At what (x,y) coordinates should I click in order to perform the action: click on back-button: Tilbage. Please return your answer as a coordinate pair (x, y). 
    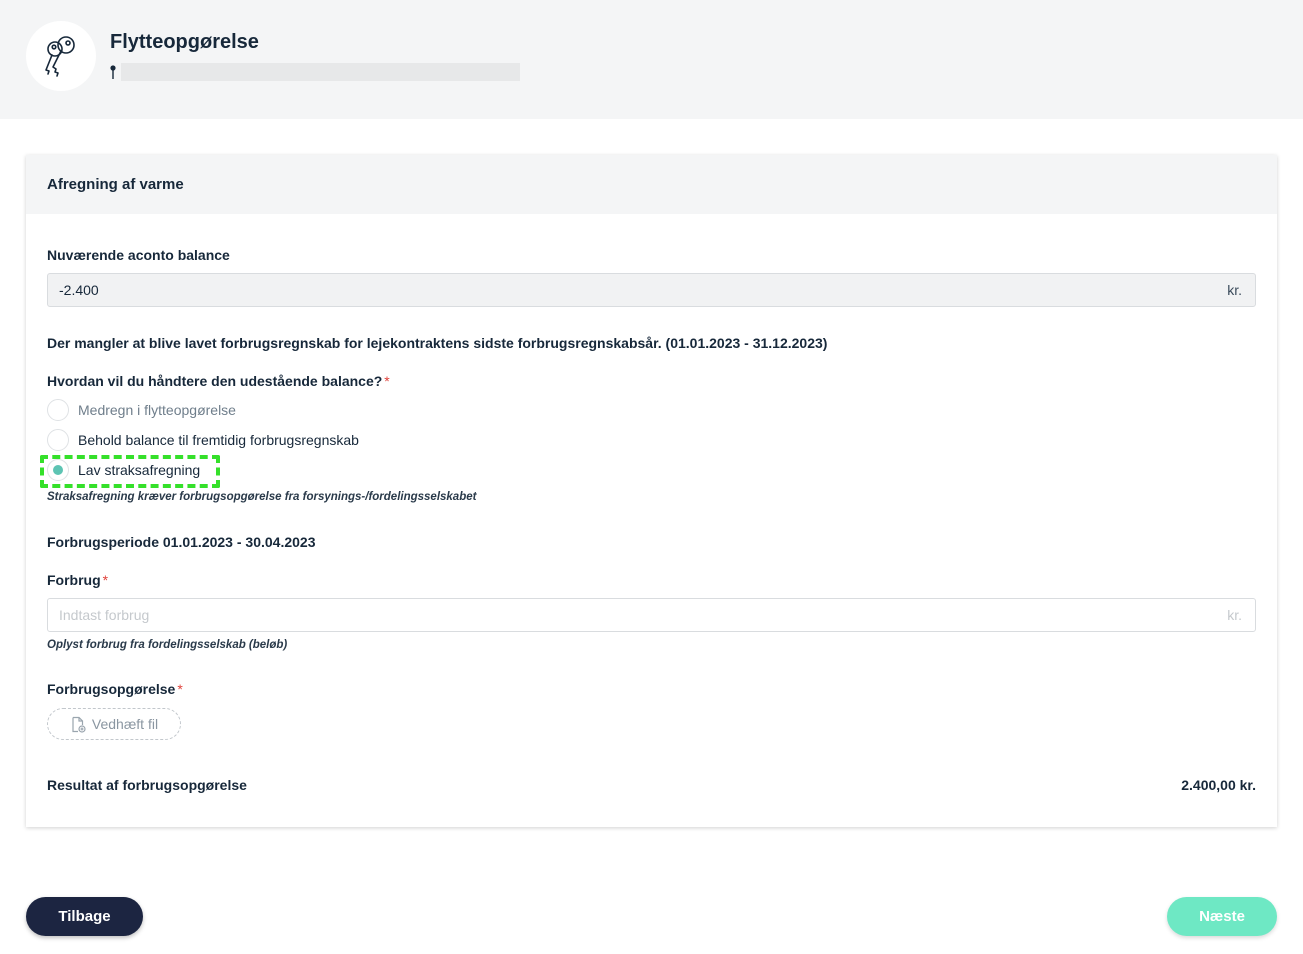
    Looking at the image, I should click on (84, 916).